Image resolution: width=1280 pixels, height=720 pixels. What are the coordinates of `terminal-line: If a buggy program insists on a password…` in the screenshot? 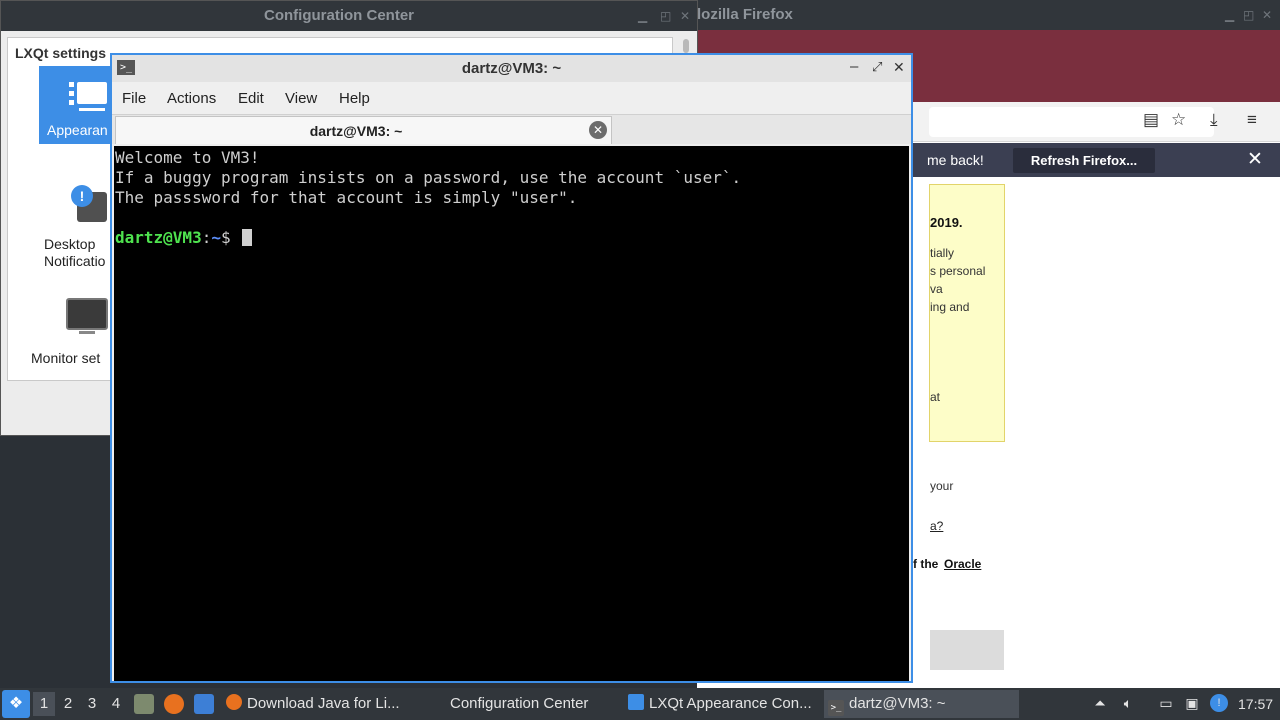 It's located at (428, 177).